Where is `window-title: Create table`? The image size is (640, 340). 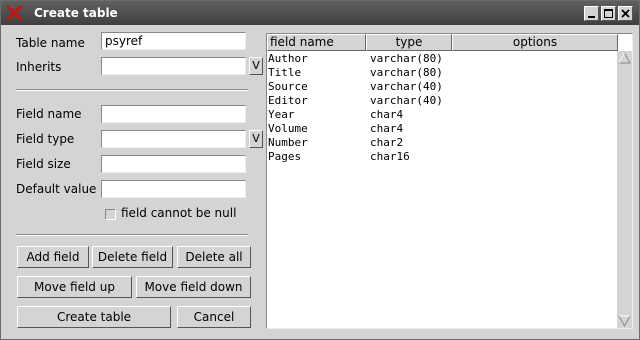
window-title: Create table is located at coordinates (76, 13).